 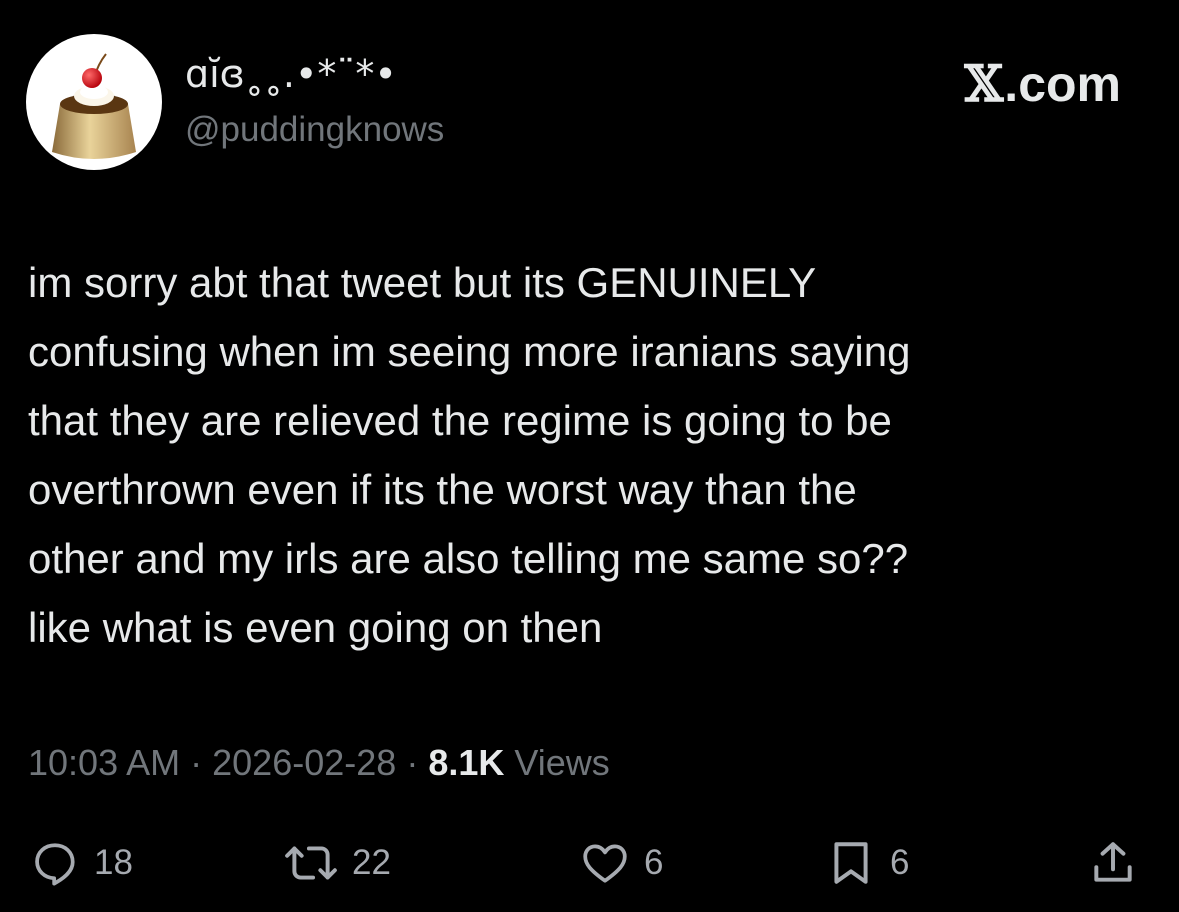 I want to click on reply-icon, so click(x=55, y=864).